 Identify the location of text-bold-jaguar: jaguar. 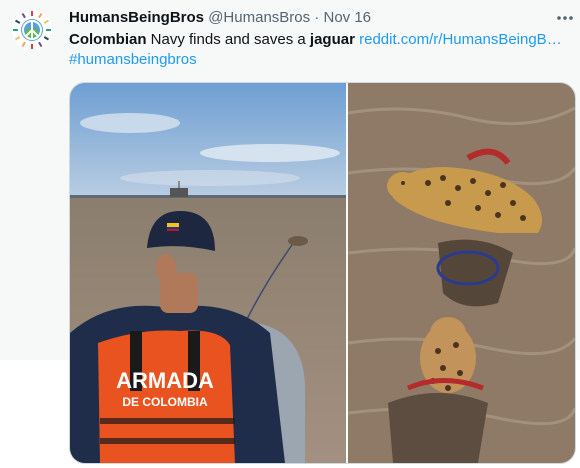
(332, 39).